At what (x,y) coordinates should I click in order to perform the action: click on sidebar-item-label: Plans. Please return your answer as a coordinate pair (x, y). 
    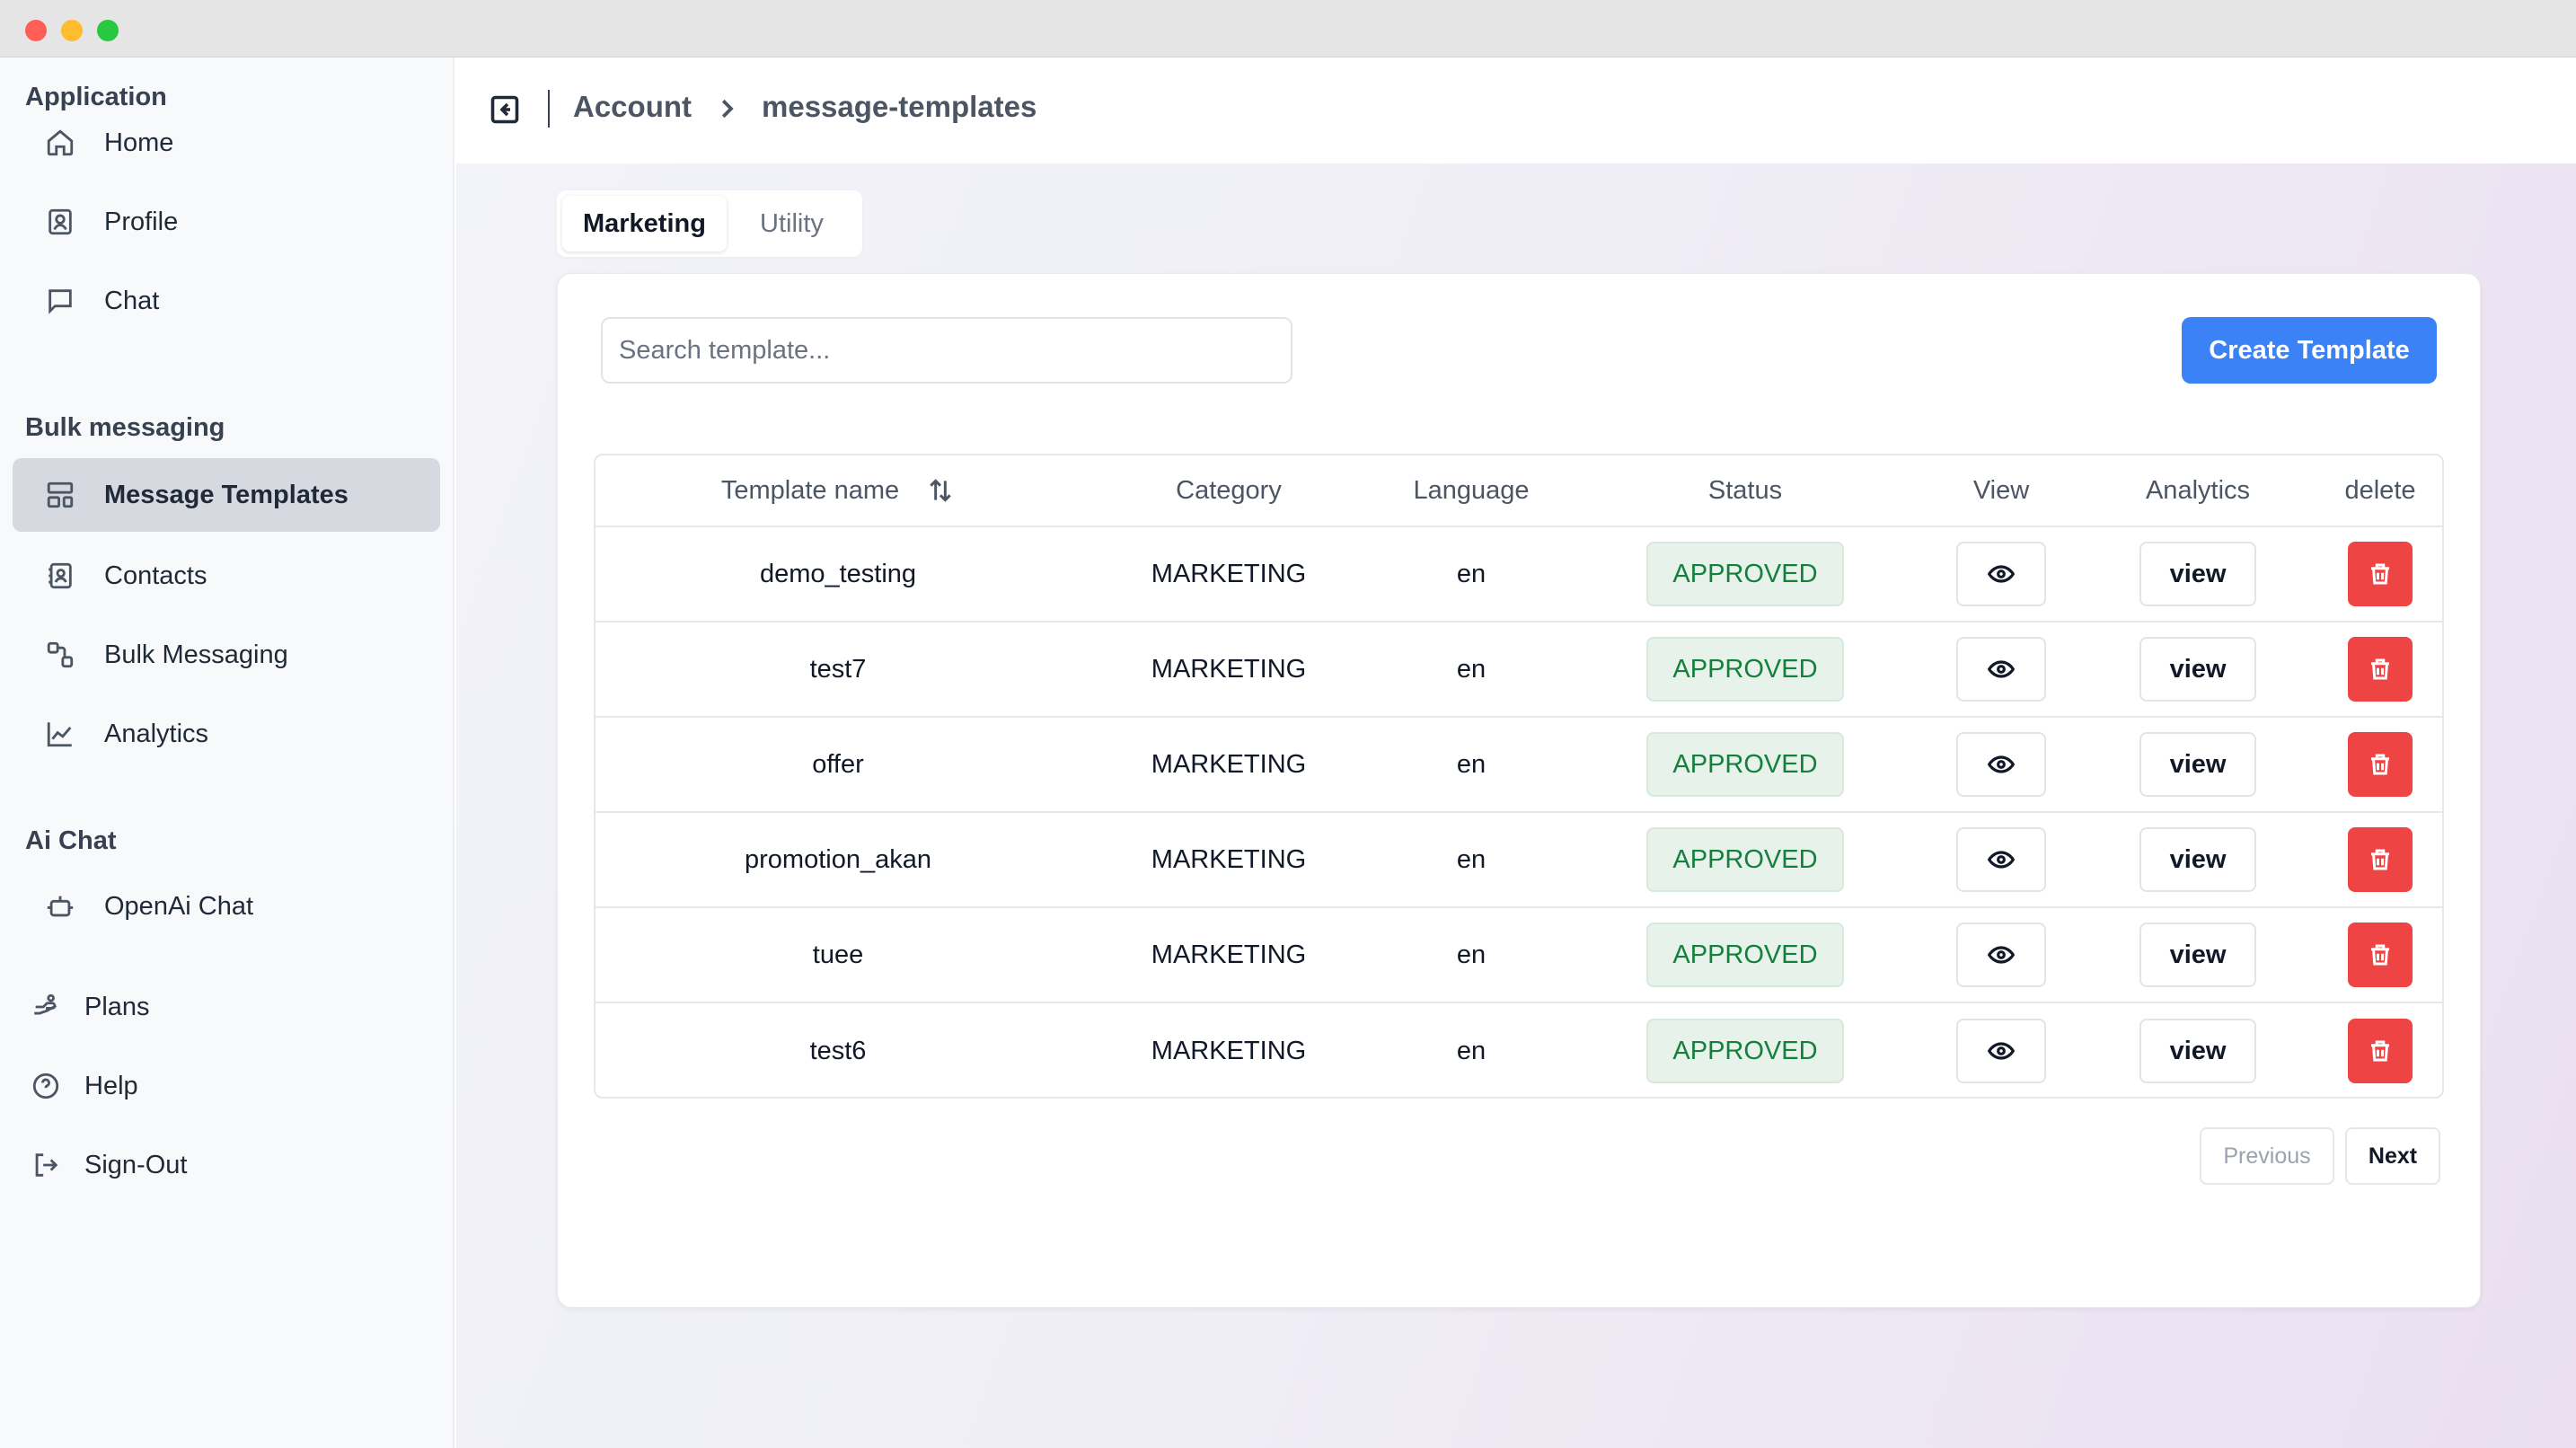
    Looking at the image, I should click on (117, 1007).